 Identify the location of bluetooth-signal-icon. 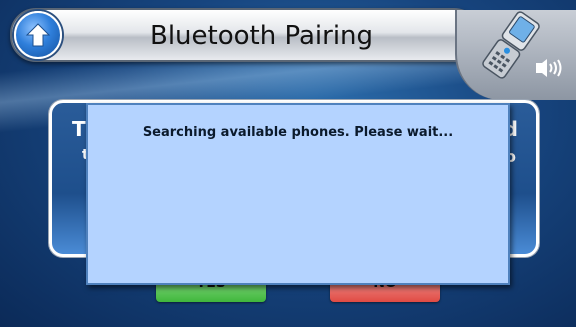
(549, 68).